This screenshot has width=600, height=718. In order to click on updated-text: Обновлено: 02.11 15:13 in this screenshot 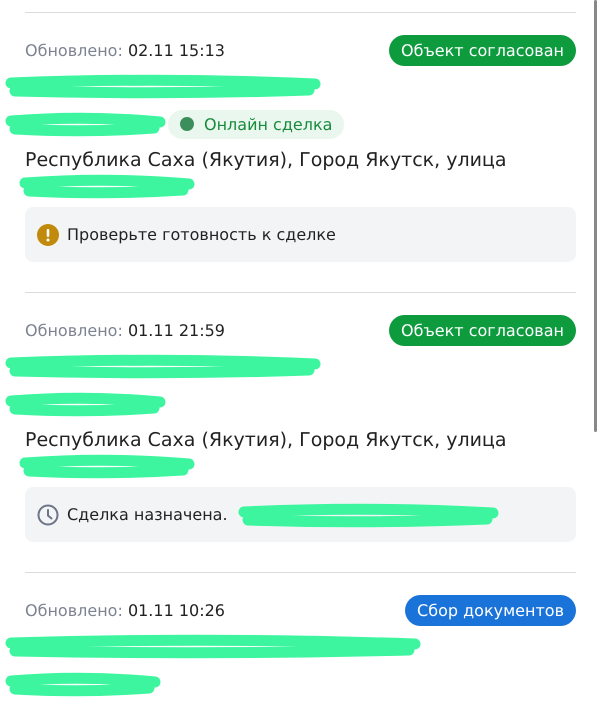, I will do `click(125, 50)`.